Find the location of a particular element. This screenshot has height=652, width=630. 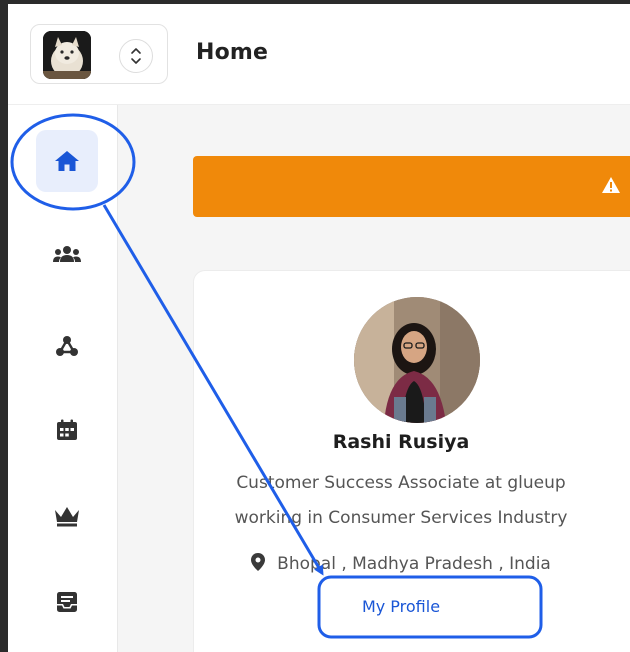

calendar-icon is located at coordinates (67, 429).